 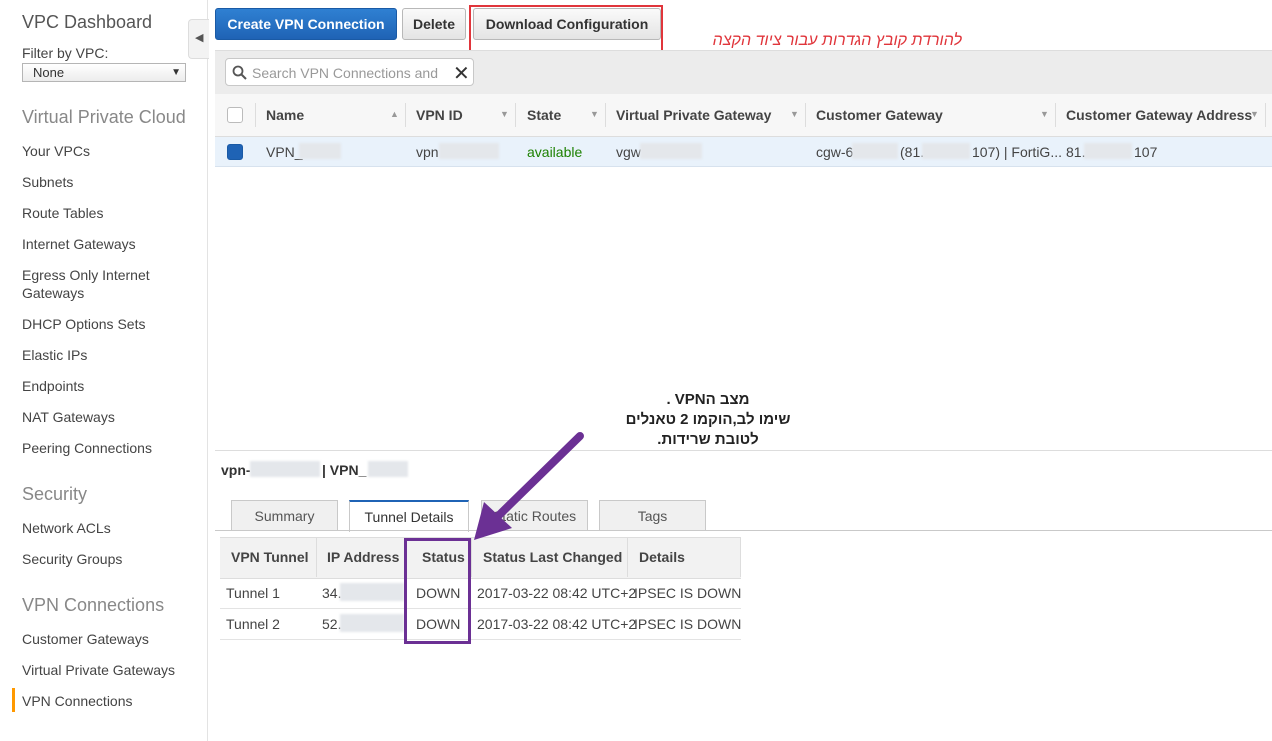 I want to click on sidebar-item-security-groups: Security Groups, so click(x=107, y=559).